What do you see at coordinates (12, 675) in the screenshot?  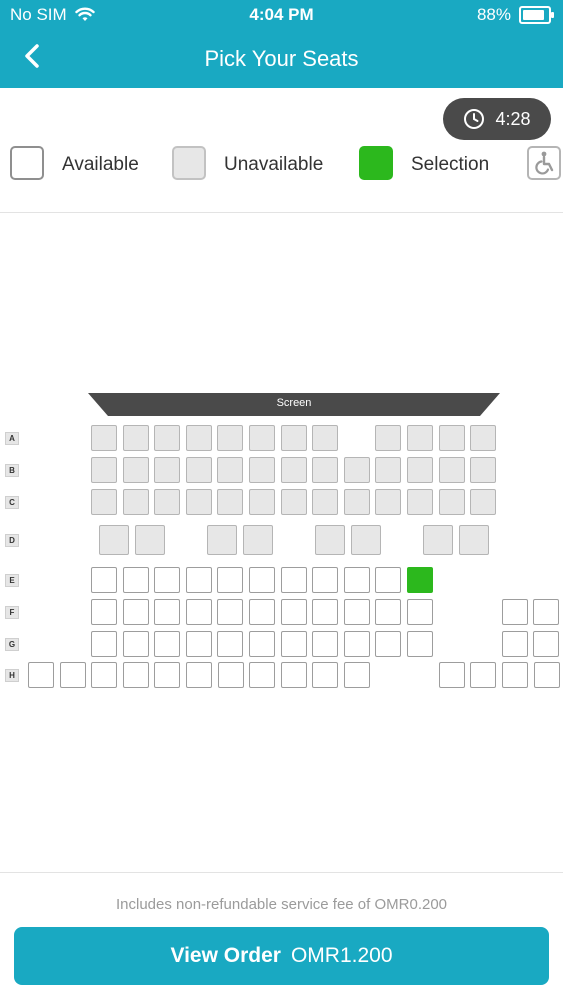 I see `row-label: H` at bounding box center [12, 675].